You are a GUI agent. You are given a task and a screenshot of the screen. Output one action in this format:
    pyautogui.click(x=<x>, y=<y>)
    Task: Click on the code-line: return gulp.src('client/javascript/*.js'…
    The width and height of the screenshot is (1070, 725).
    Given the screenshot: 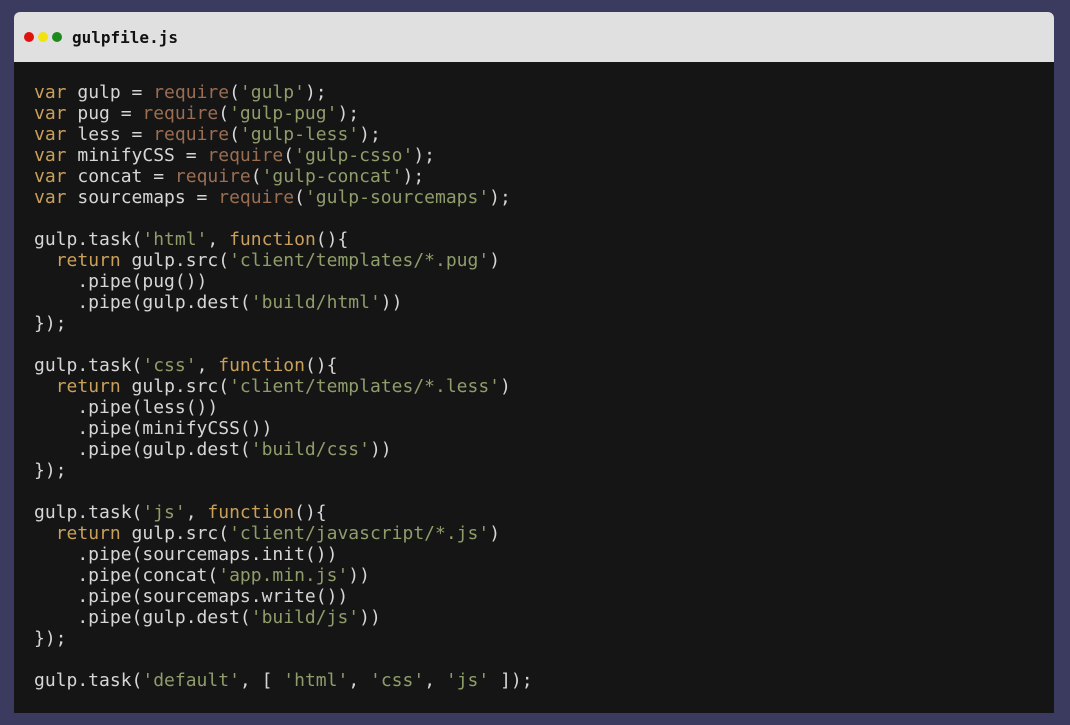 What is the action you would take?
    pyautogui.click(x=544, y=533)
    